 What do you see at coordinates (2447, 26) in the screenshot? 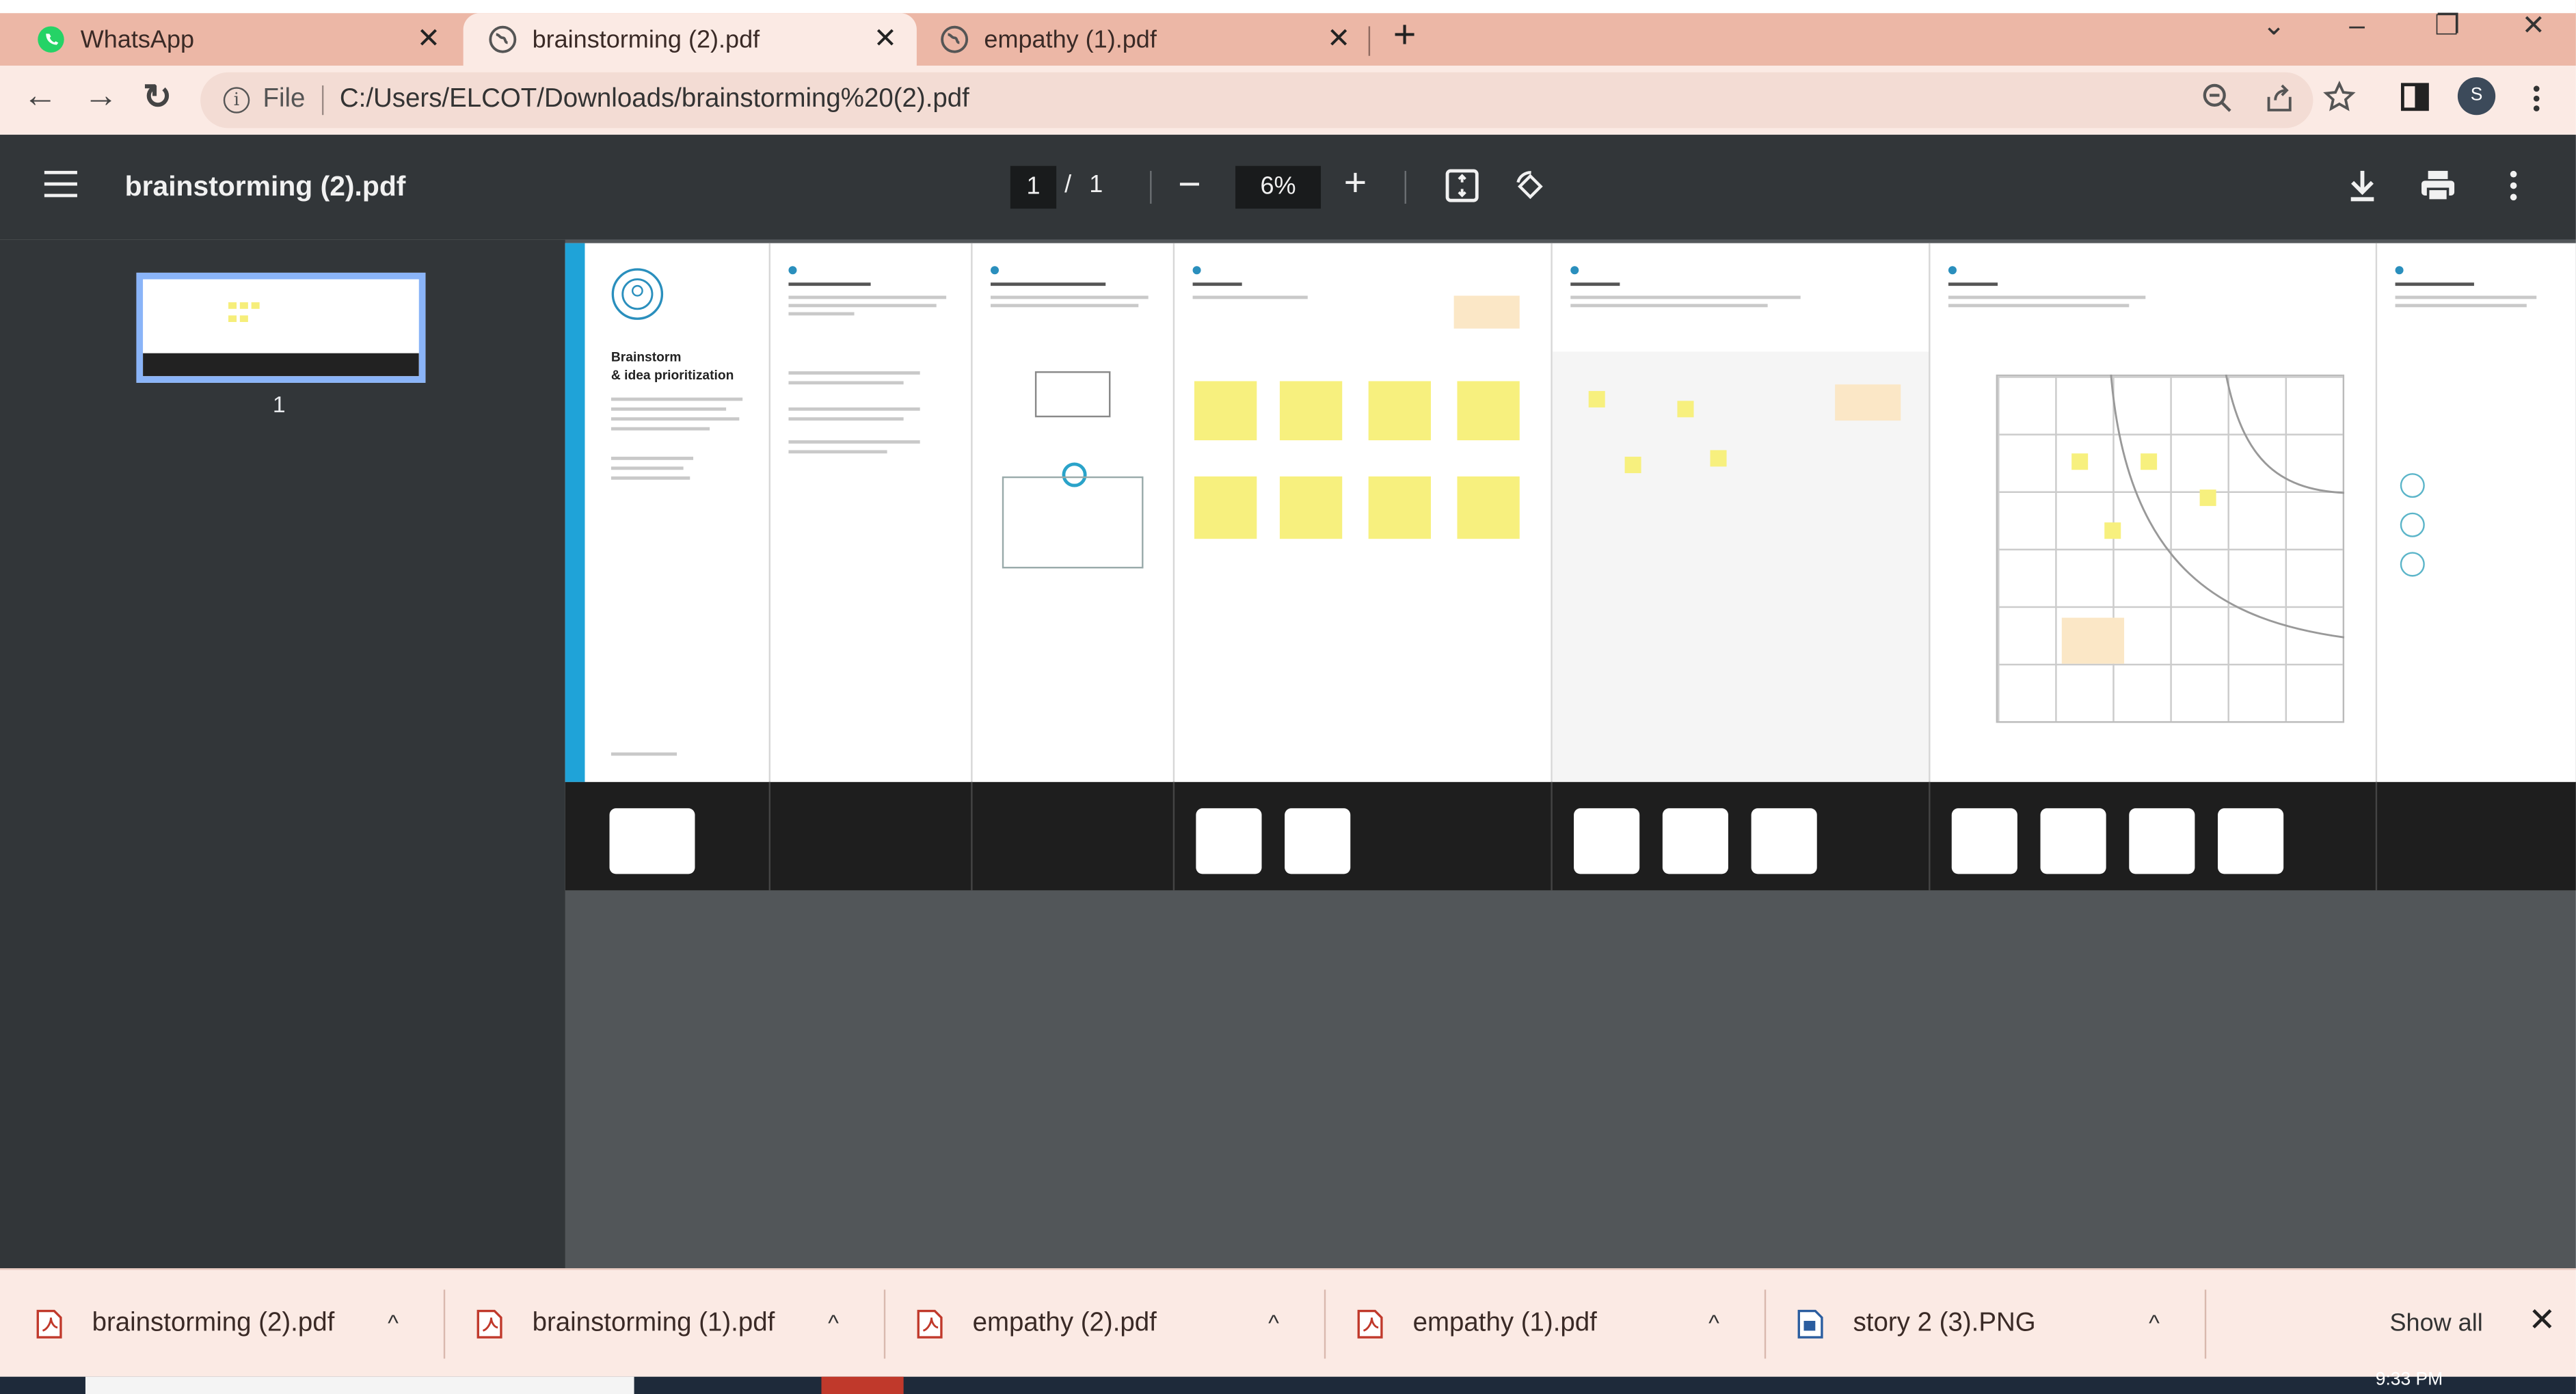
I see `restore-button: ❐` at bounding box center [2447, 26].